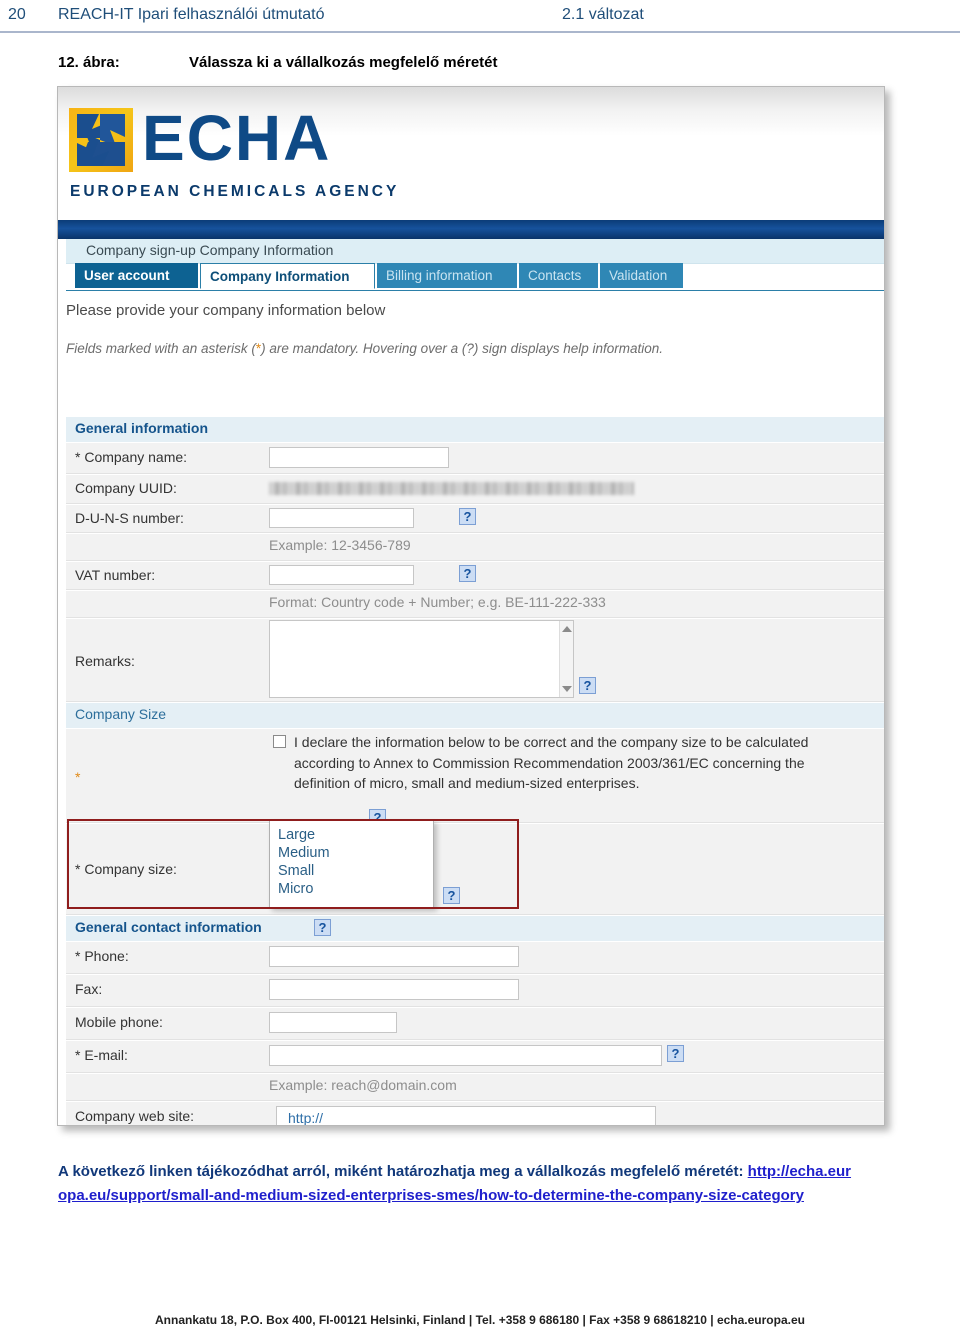 This screenshot has height=1339, width=960. Describe the element at coordinates (235, 191) in the screenshot. I see `echa-subtitle: EUROPEAN CHEMICALS AGENCY` at that location.